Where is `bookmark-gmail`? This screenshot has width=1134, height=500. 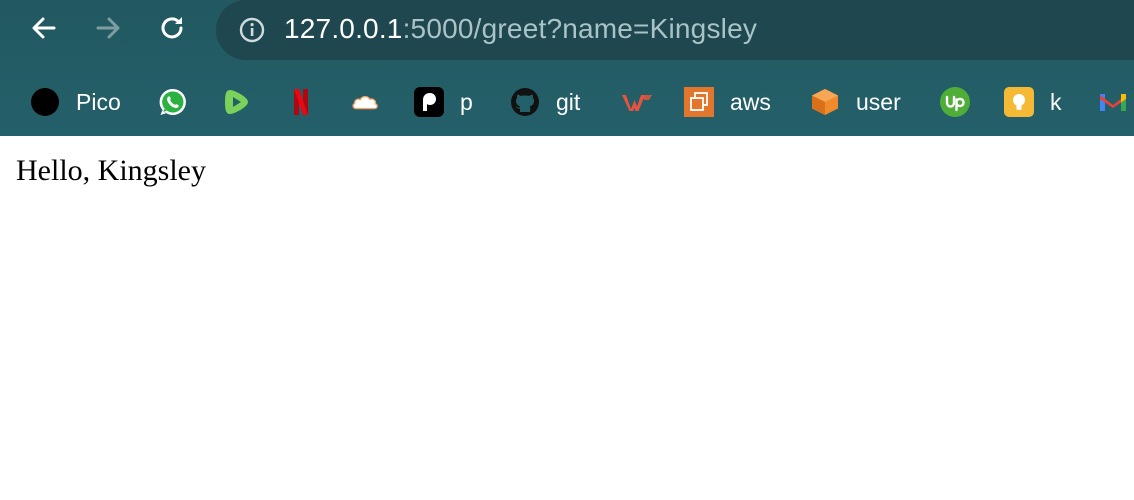
bookmark-gmail is located at coordinates (1113, 102).